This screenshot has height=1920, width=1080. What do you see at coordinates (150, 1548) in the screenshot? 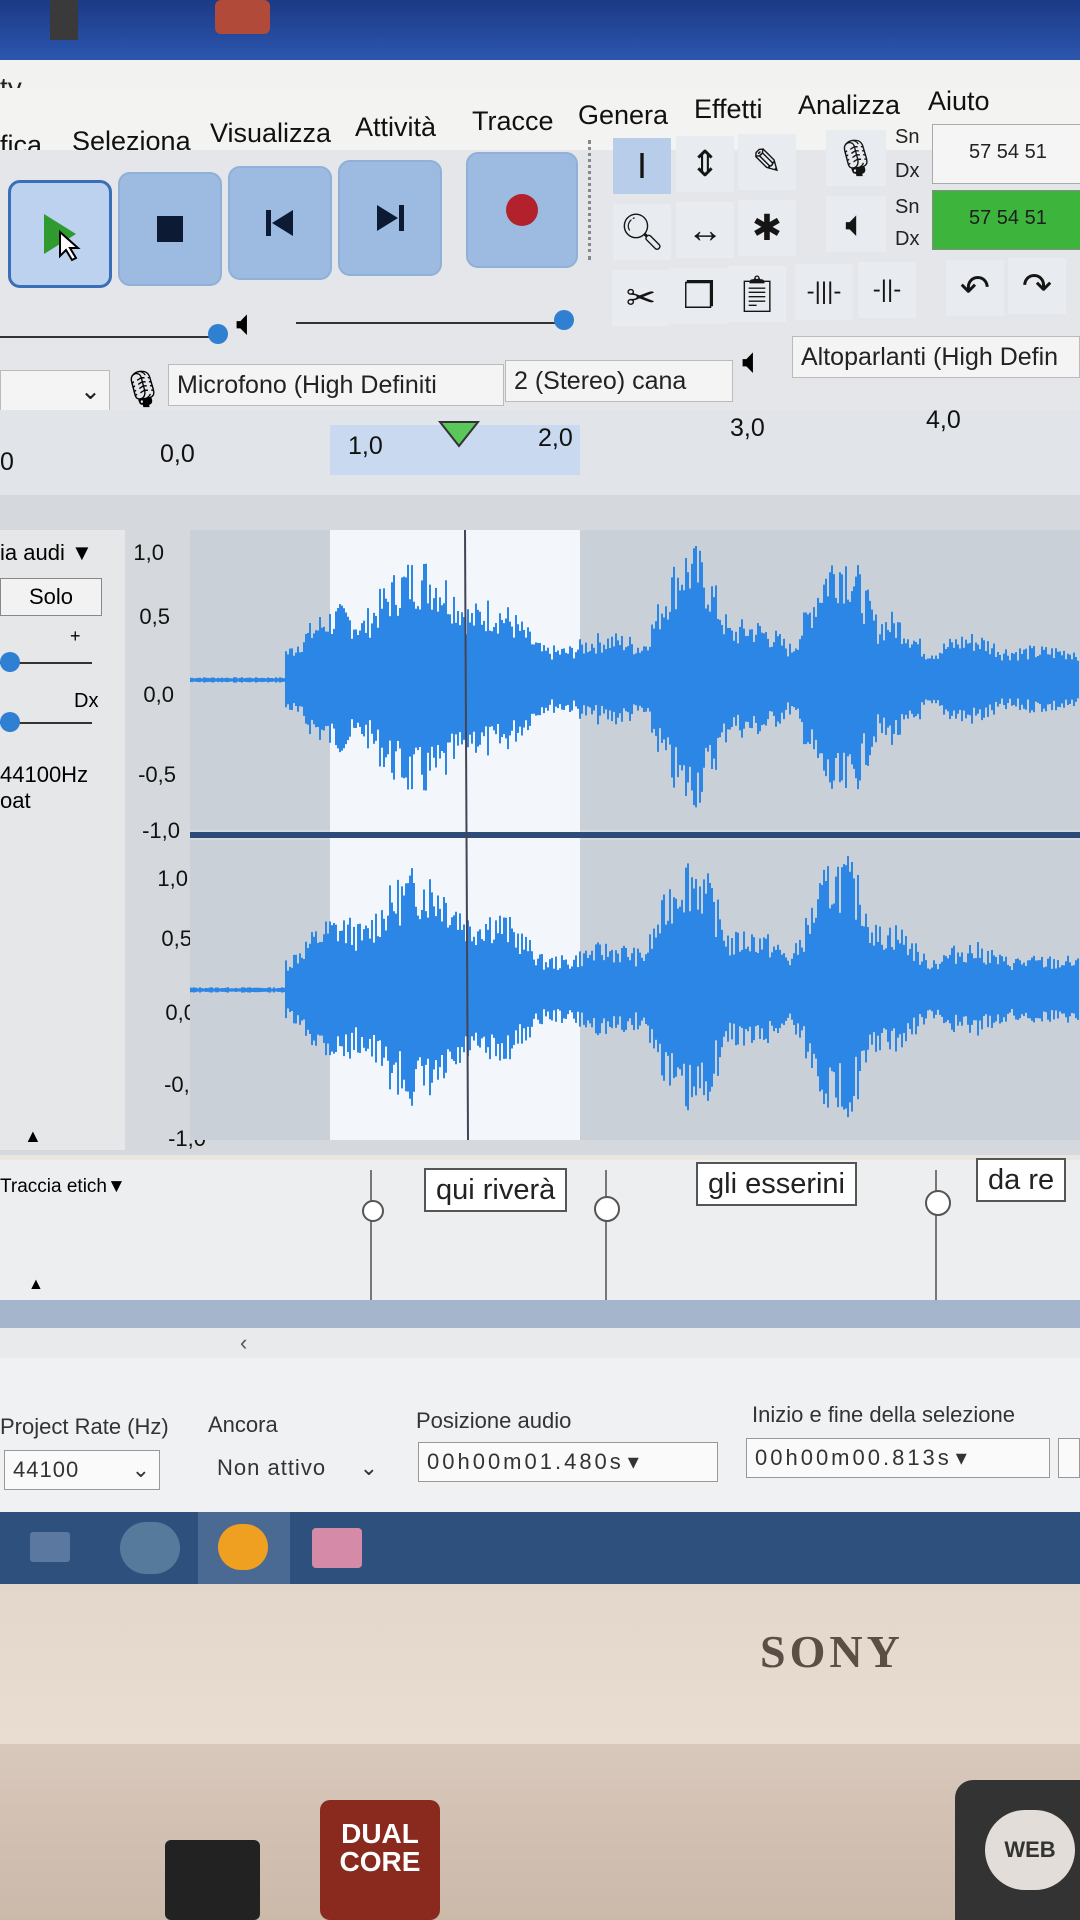
I see `whatsapp-icon` at bounding box center [150, 1548].